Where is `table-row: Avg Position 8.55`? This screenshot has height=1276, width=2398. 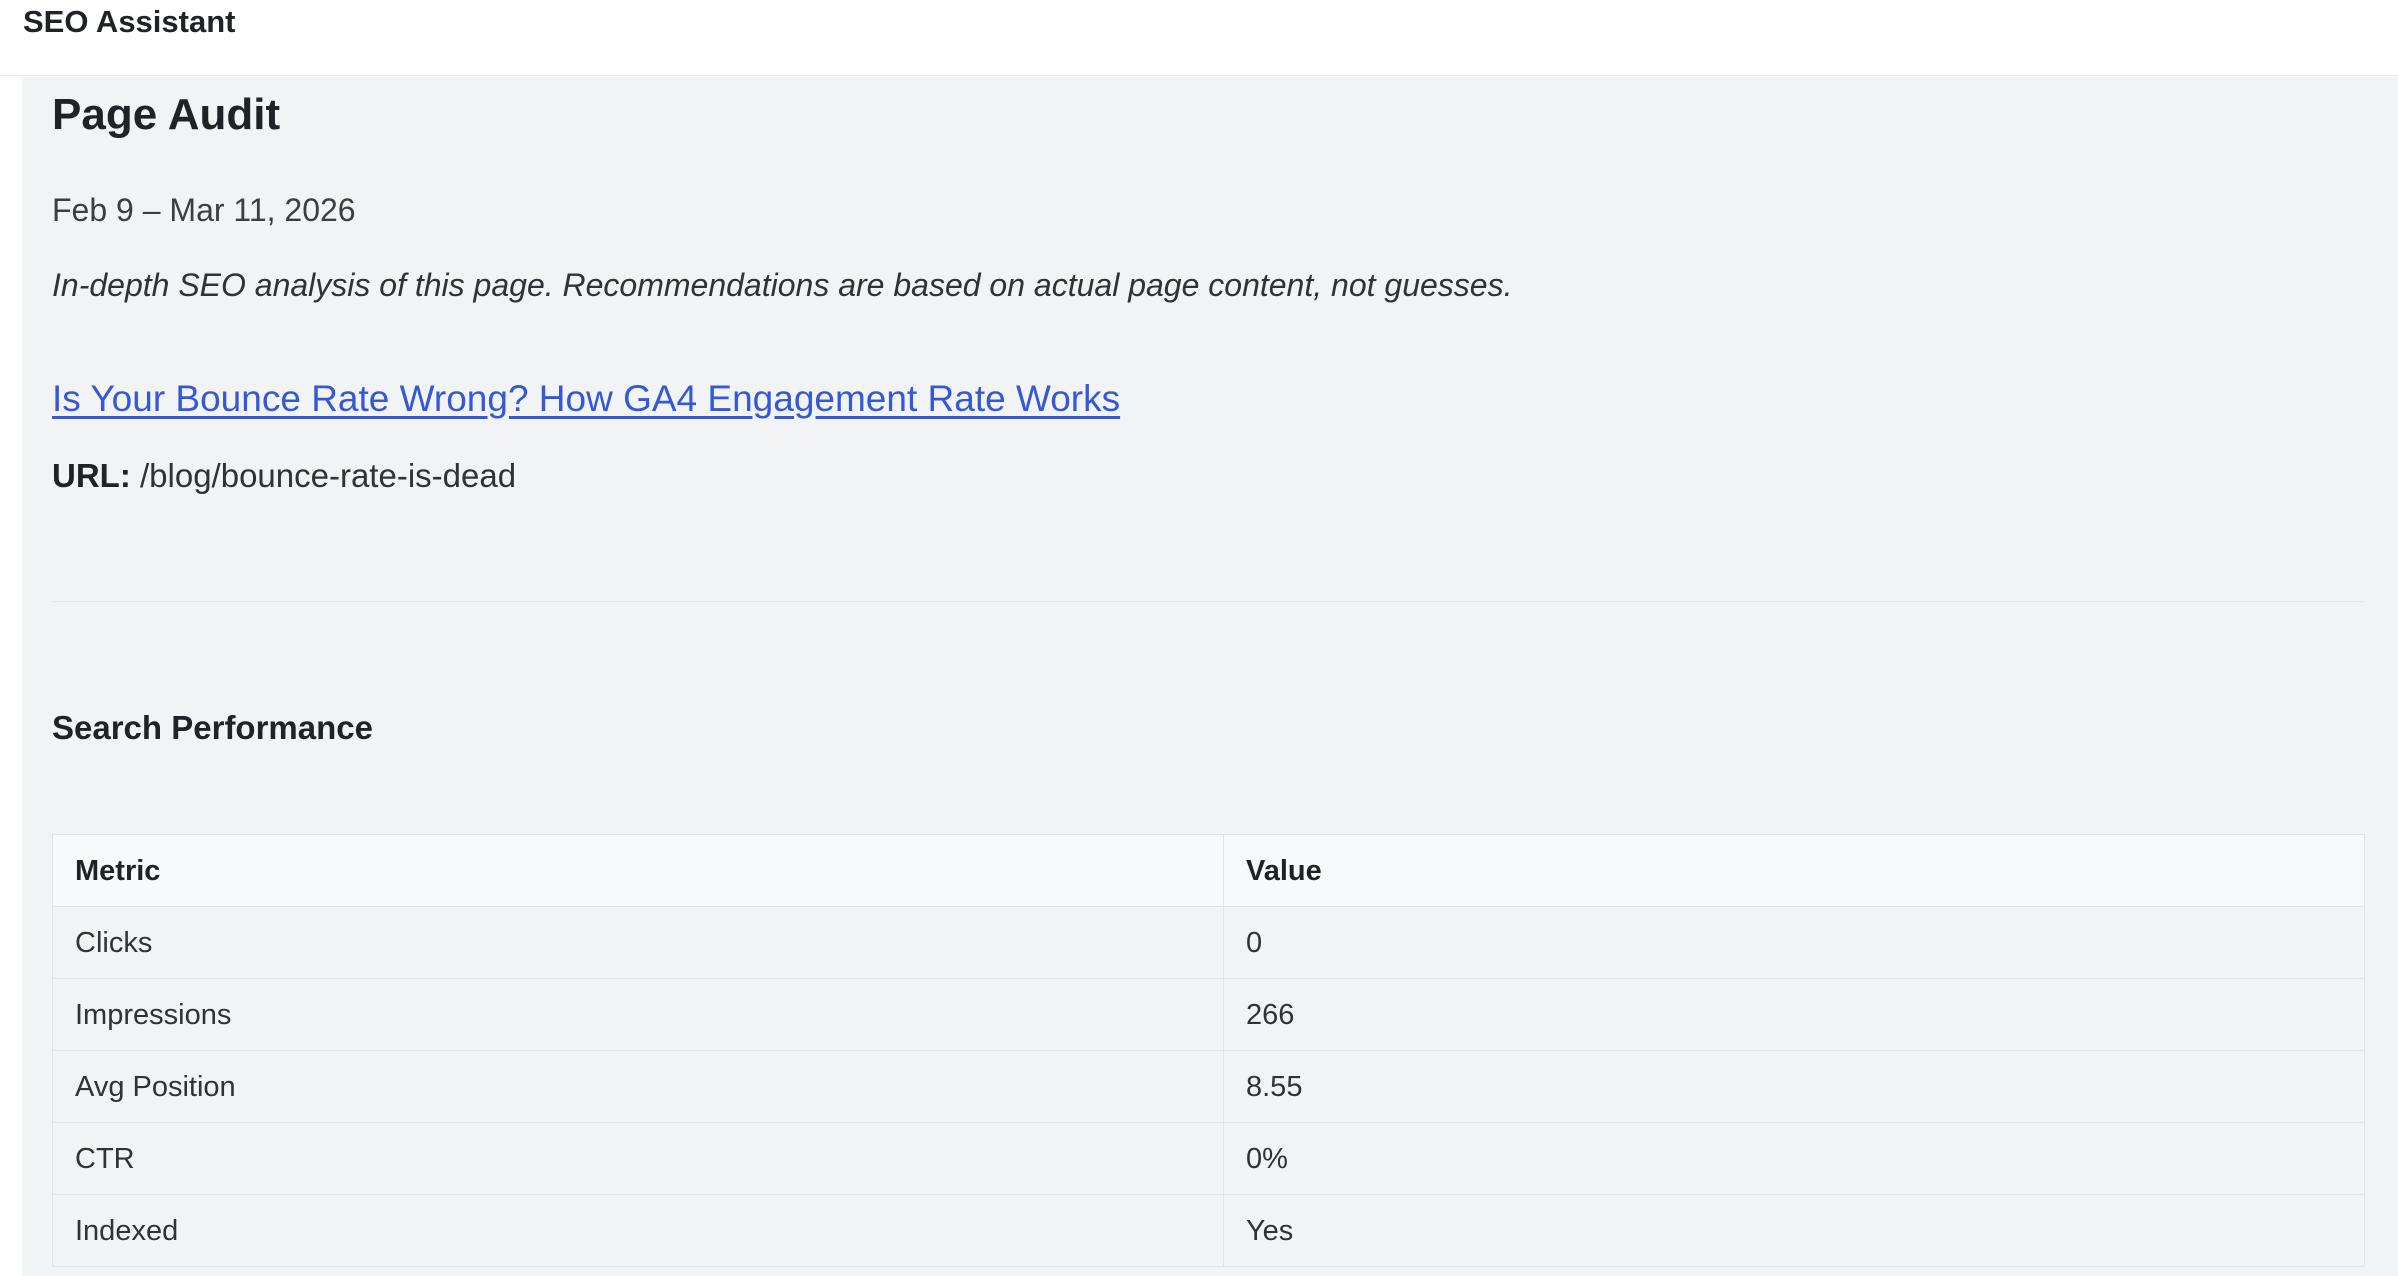
table-row: Avg Position 8.55 is located at coordinates (1208, 1086).